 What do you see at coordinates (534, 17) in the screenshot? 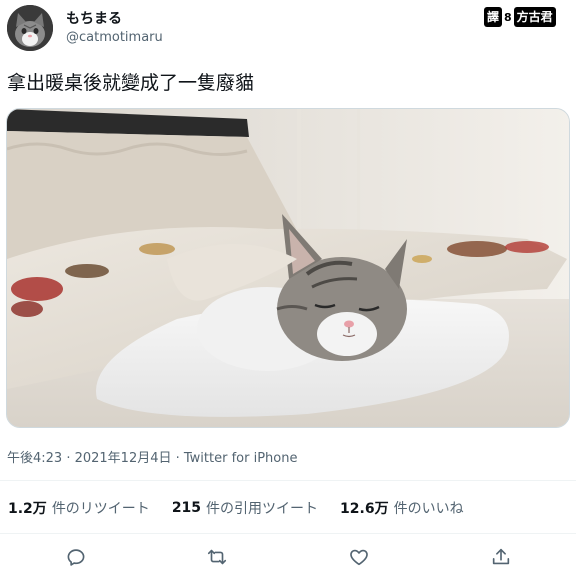
I see `translator-badge-right: 方古君` at bounding box center [534, 17].